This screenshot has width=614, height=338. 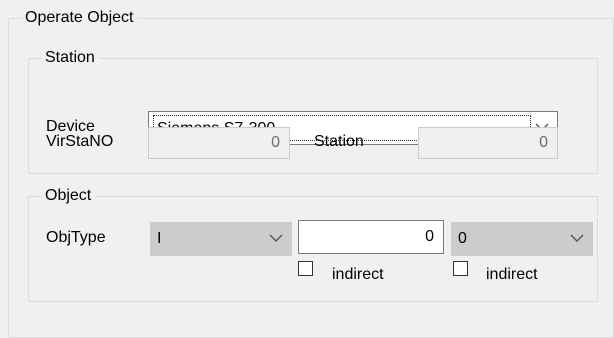 I want to click on virstano-input: 0, so click(x=219, y=143).